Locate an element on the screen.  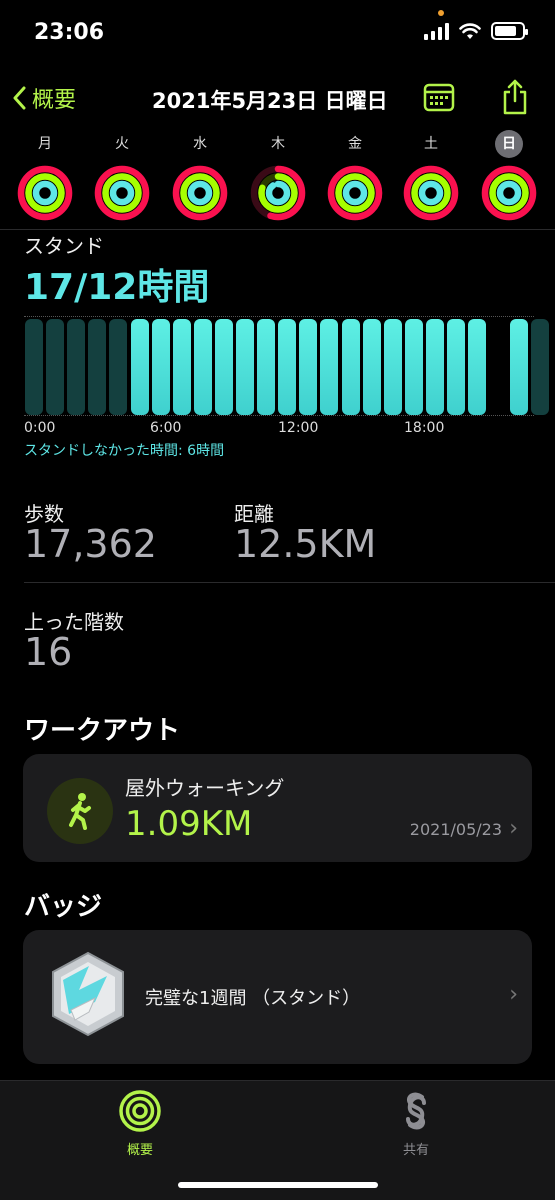
day-1: 火 is located at coordinates (122, 176).